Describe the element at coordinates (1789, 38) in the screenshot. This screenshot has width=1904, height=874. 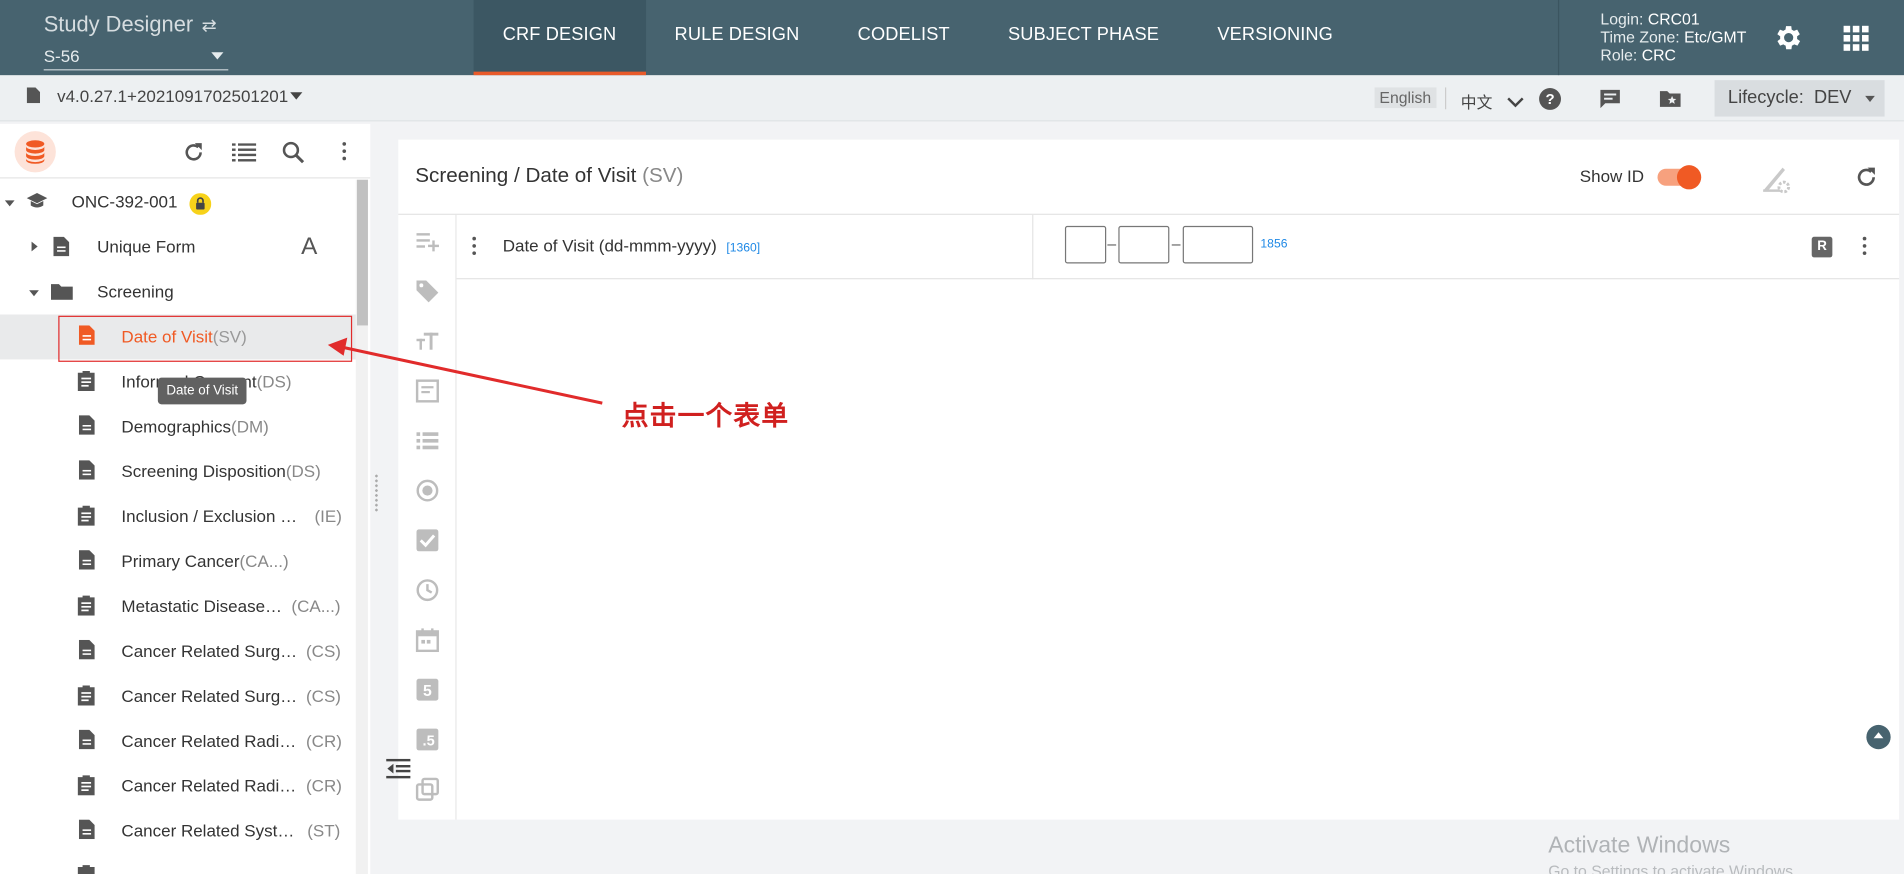
I see `gear-icon` at that location.